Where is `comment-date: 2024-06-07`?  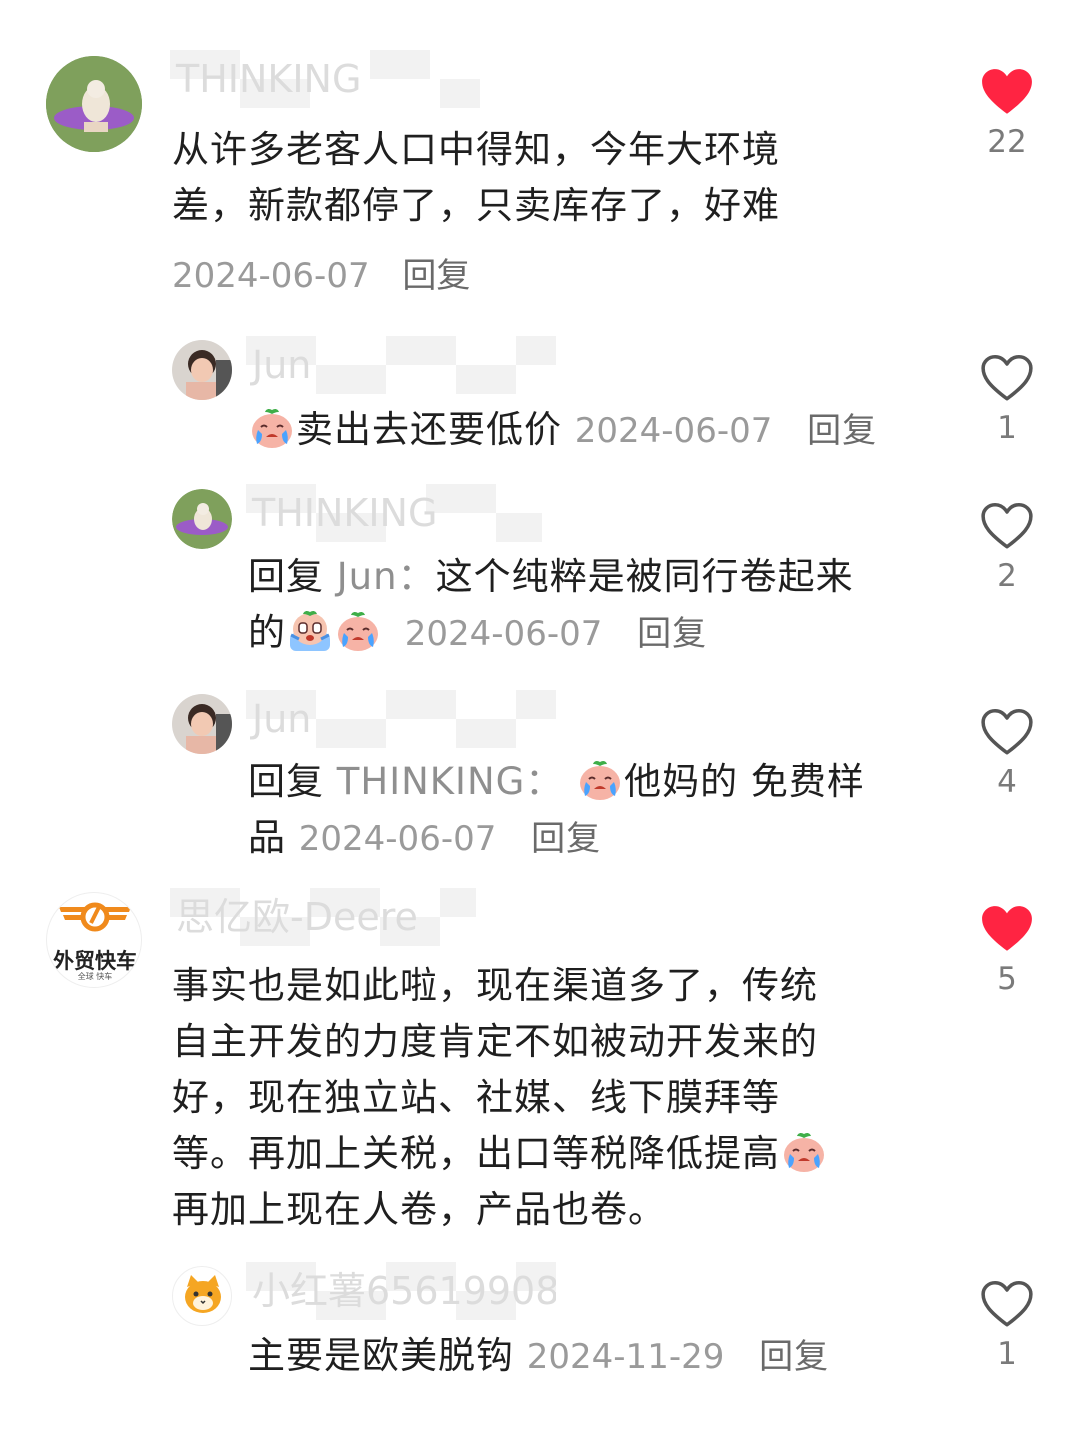 comment-date: 2024-06-07 is located at coordinates (271, 276).